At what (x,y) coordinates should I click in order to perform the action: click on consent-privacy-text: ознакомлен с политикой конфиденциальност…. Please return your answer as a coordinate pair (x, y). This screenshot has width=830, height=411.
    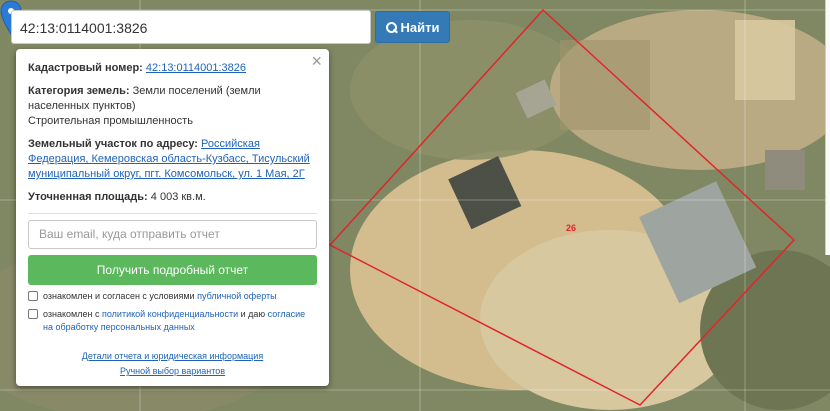
    Looking at the image, I should click on (180, 321).